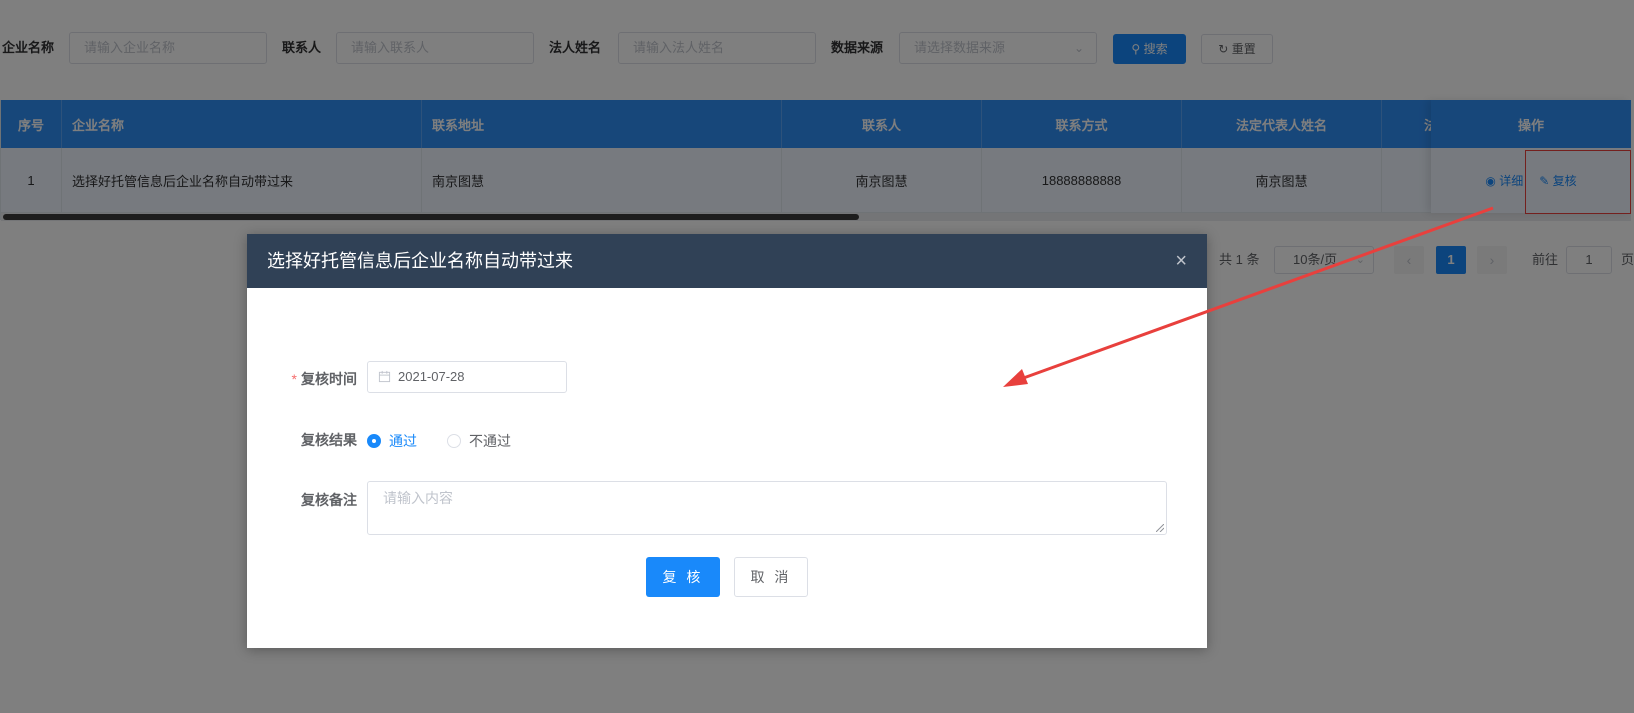 The width and height of the screenshot is (1634, 713). I want to click on radio-fail-label: 不通过, so click(490, 441).